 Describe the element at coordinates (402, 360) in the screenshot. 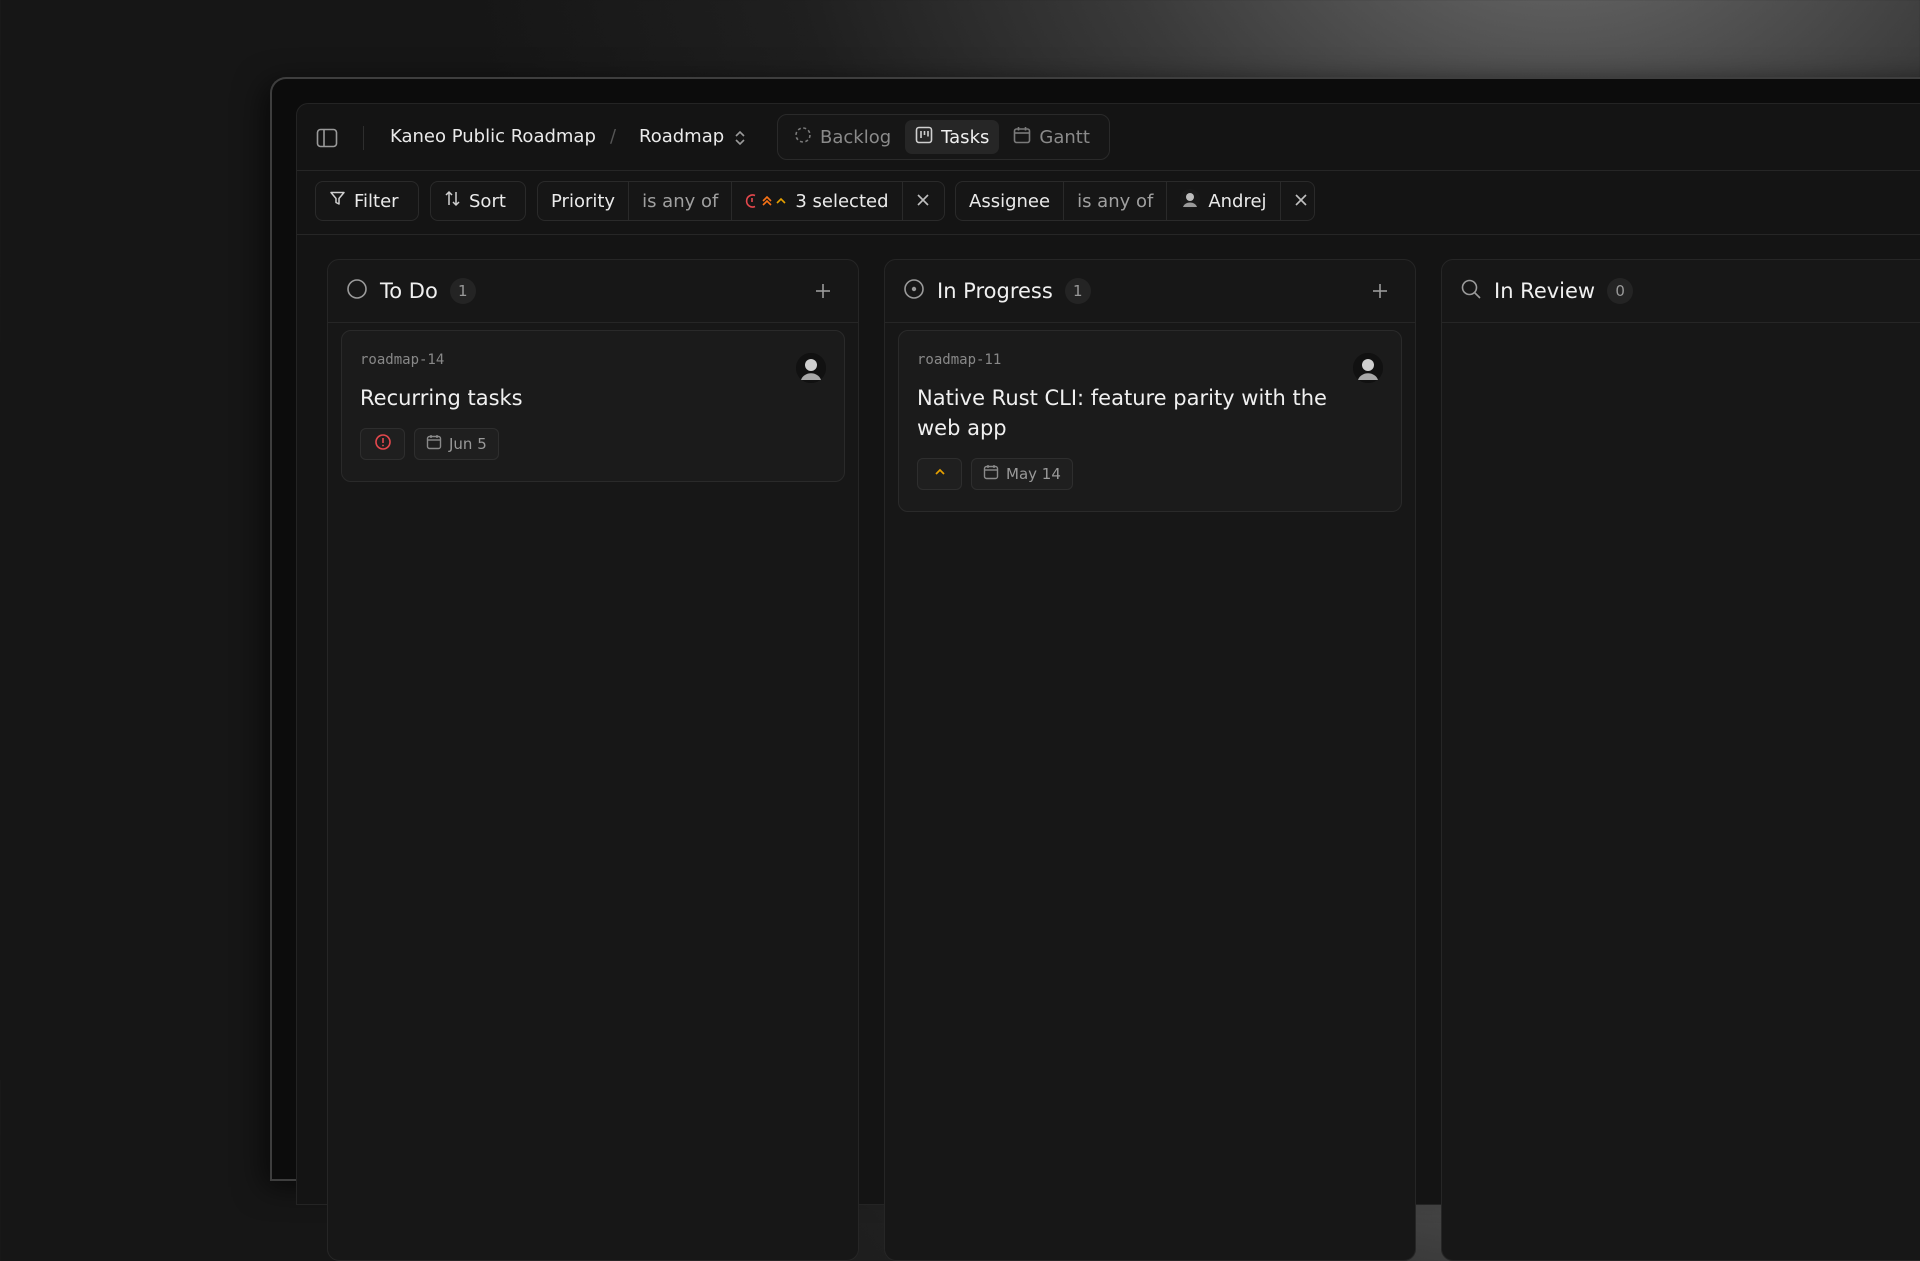

I see `task-id: roadmap-14` at that location.